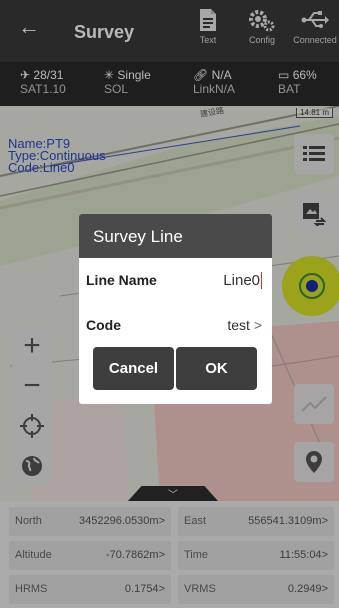 This screenshot has height=608, width=339. I want to click on code-value: test >, so click(244, 325).